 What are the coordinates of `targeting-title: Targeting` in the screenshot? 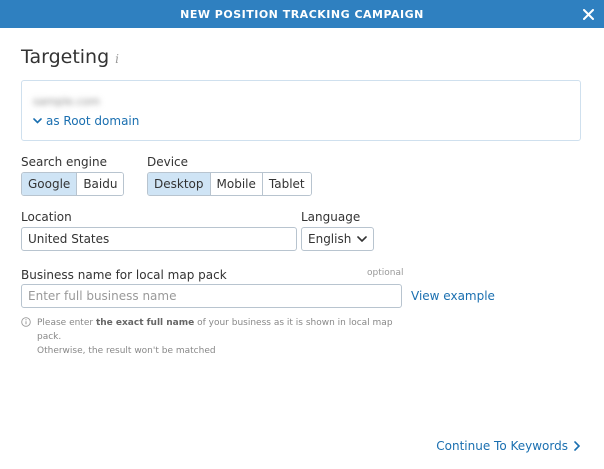 It's located at (65, 57).